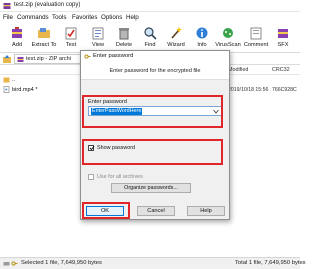 The height and width of the screenshot is (269, 320). What do you see at coordinates (270, 263) in the screenshot?
I see `status-total: Total 1 file, 7,649,950 bytes` at bounding box center [270, 263].